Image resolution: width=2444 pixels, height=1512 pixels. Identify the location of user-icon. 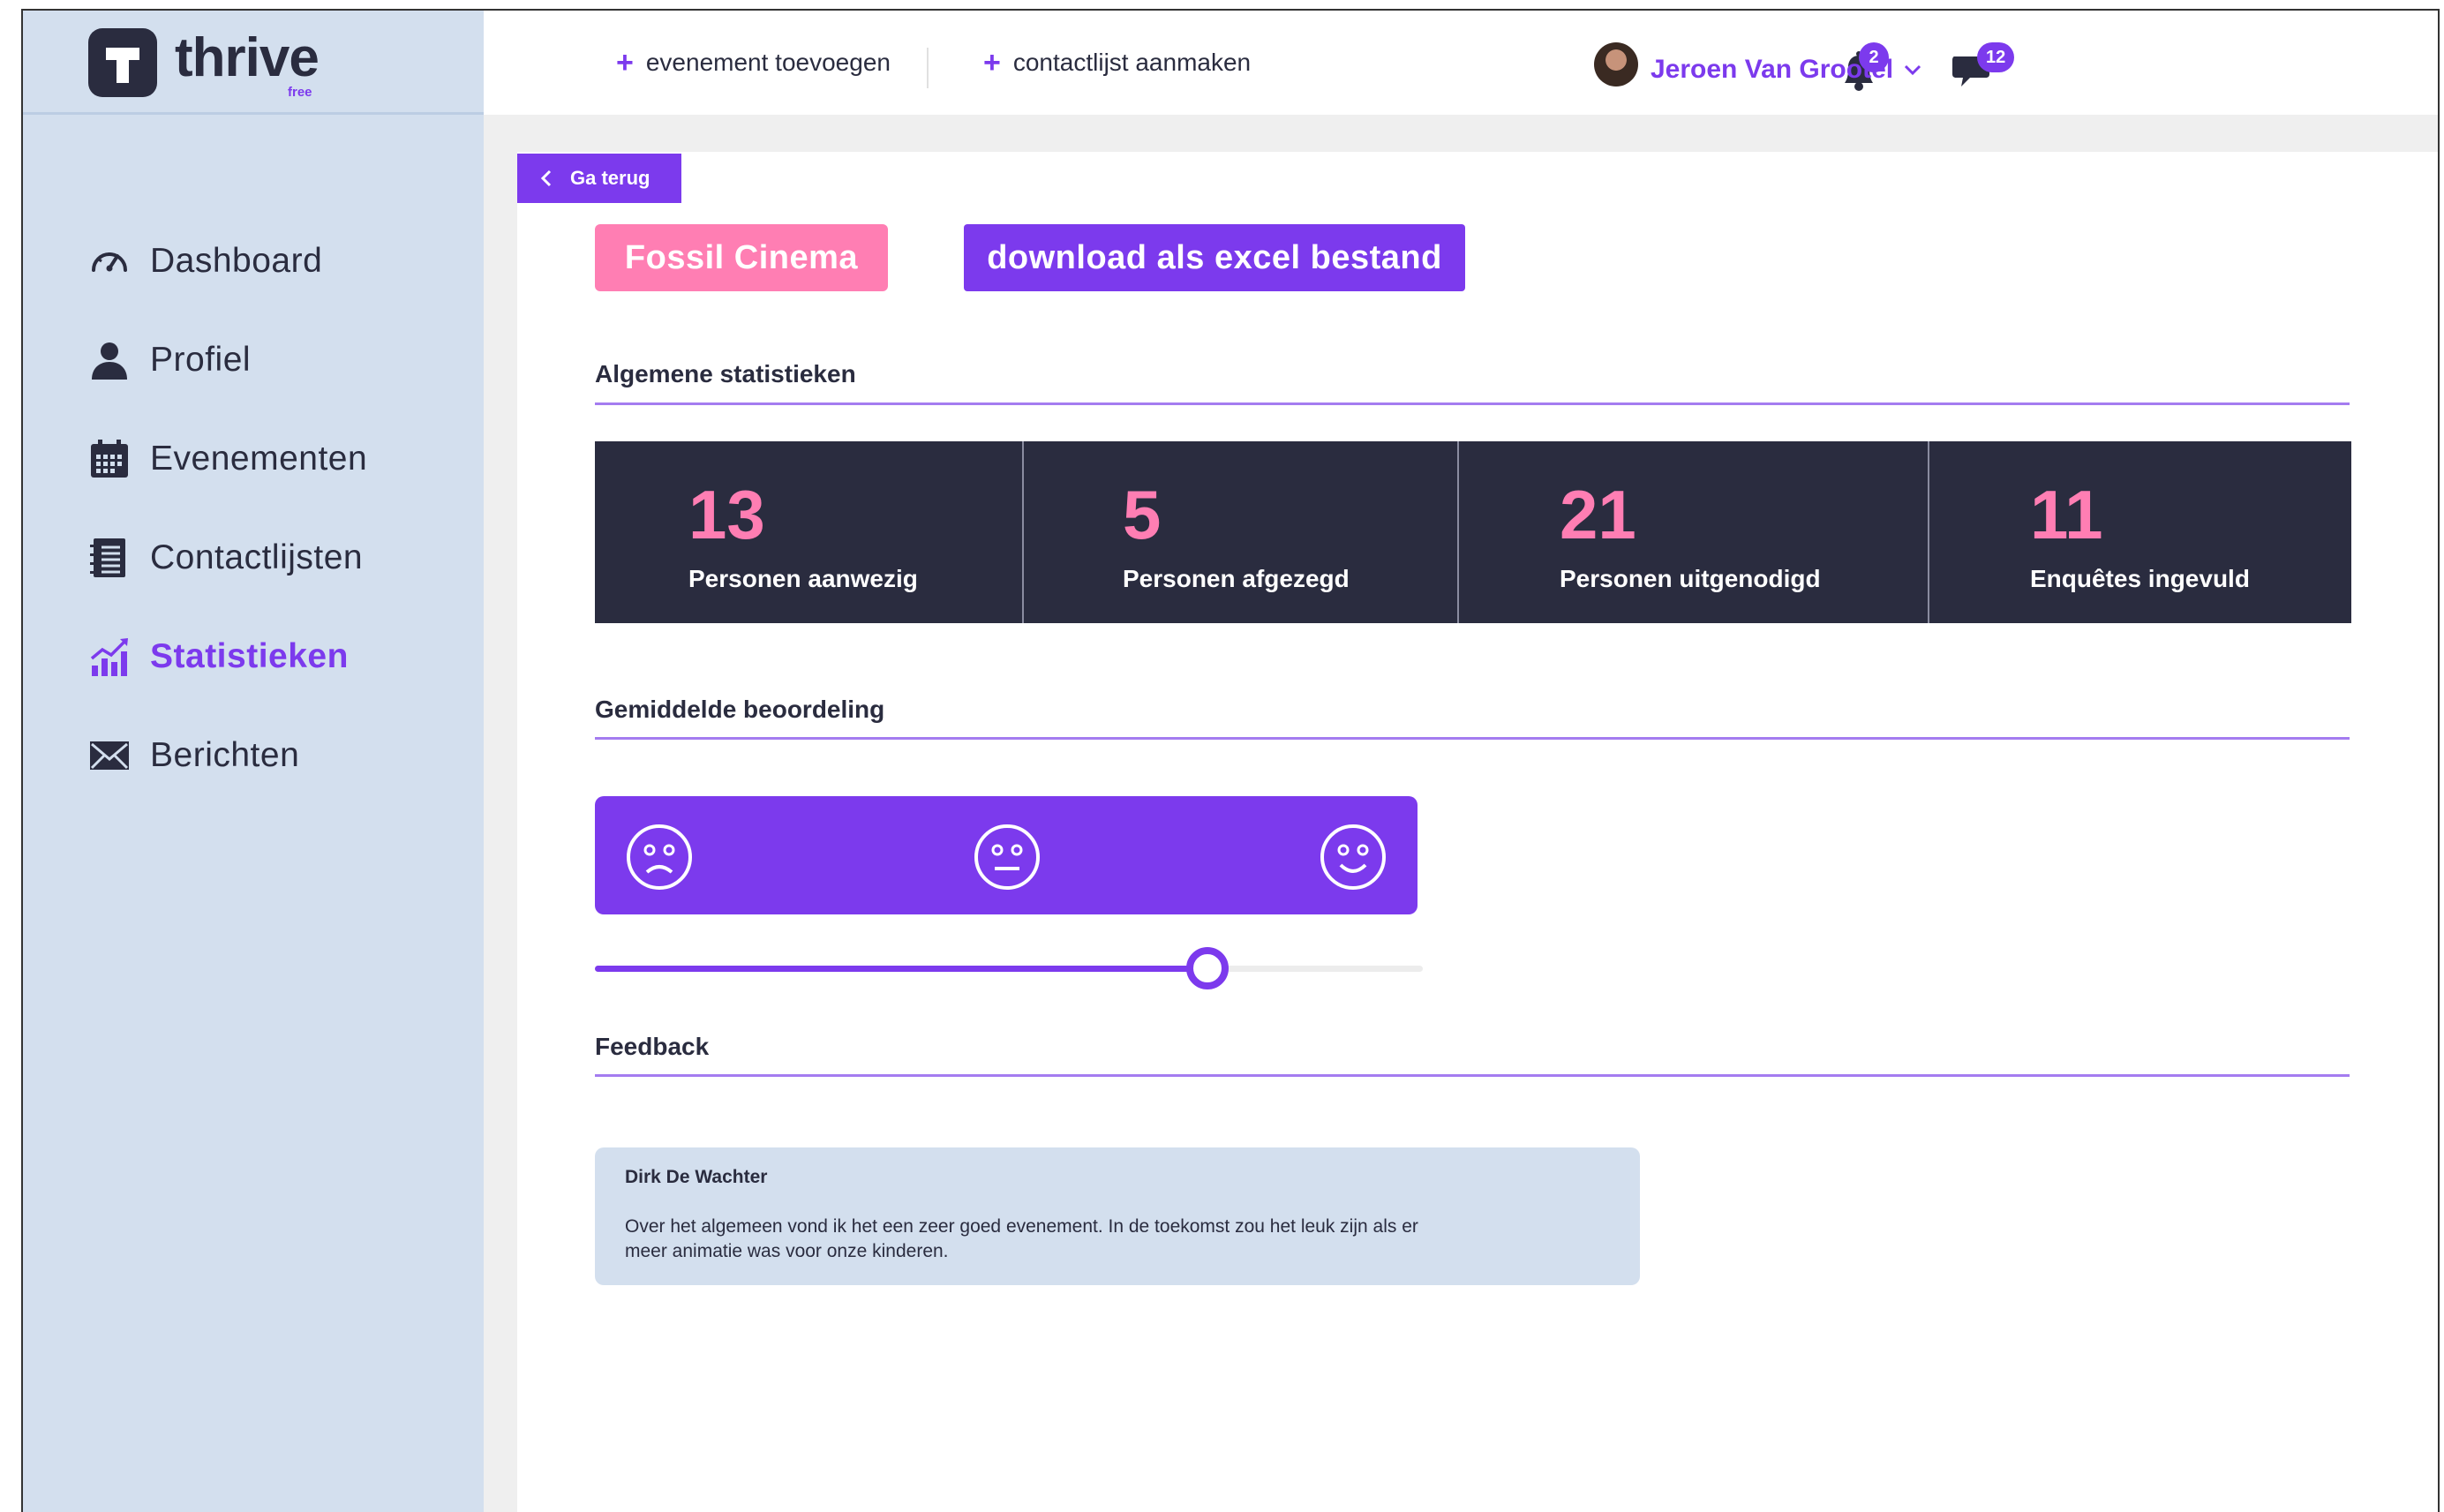
(110, 361).